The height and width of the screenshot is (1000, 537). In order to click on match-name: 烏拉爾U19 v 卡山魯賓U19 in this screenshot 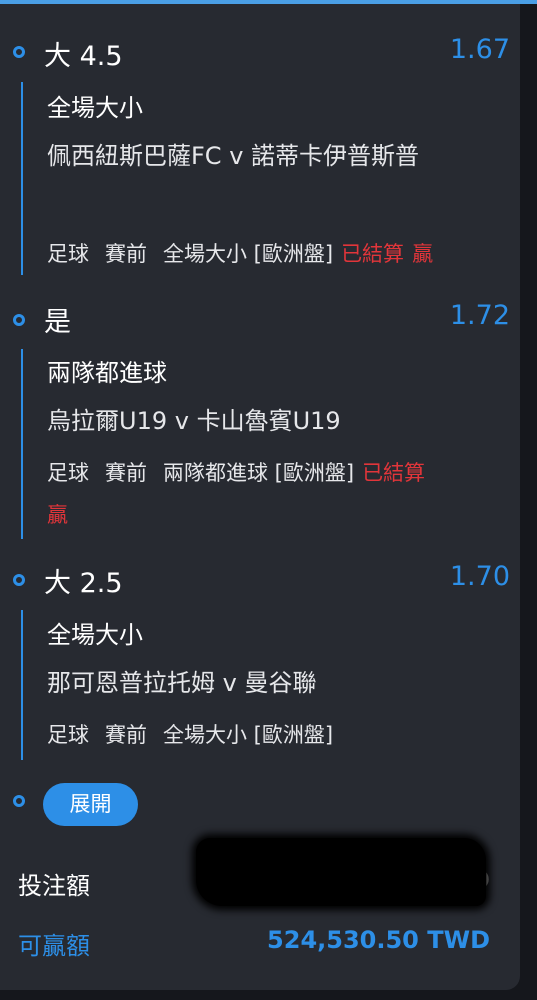, I will do `click(194, 421)`.